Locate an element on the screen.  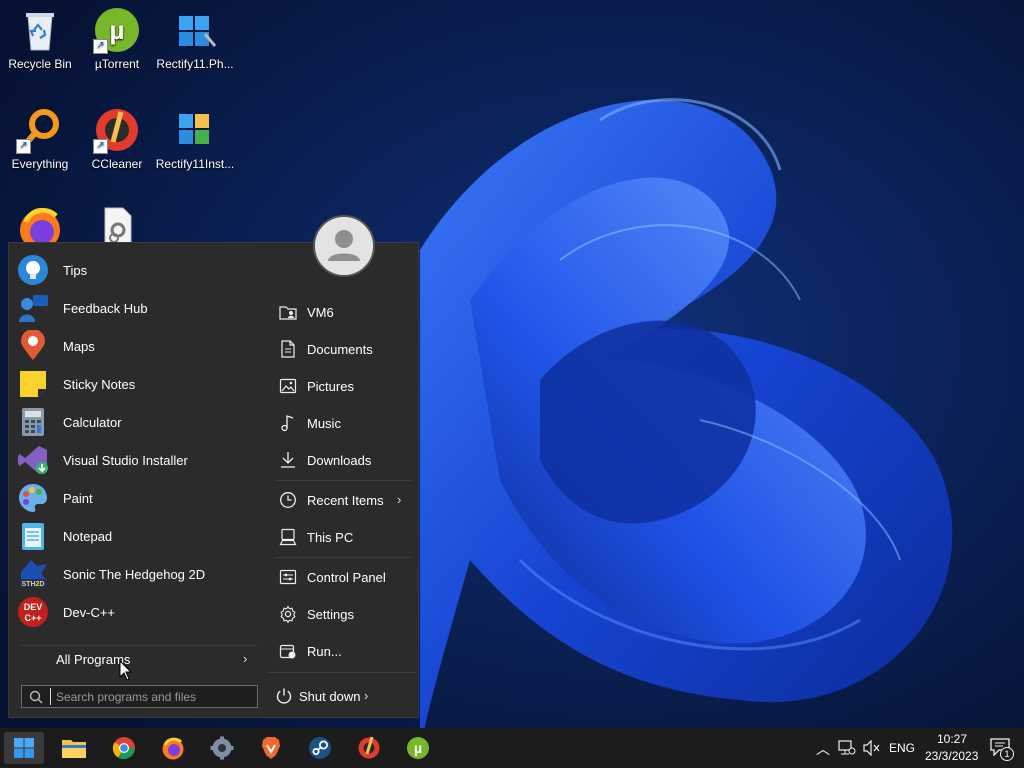
program-label: Paint is located at coordinates (78, 498).